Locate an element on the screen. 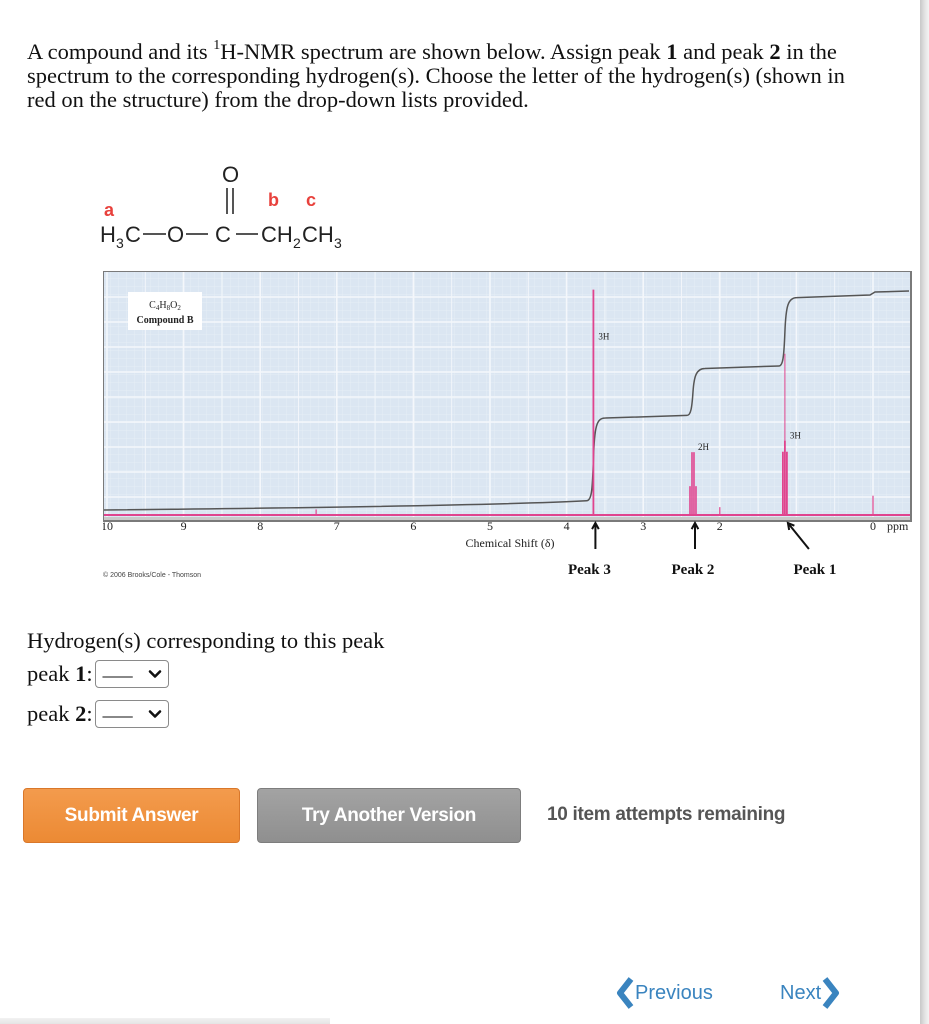 Image resolution: width=929 pixels, height=1024 pixels. x-tick-label: 8 is located at coordinates (260, 526).